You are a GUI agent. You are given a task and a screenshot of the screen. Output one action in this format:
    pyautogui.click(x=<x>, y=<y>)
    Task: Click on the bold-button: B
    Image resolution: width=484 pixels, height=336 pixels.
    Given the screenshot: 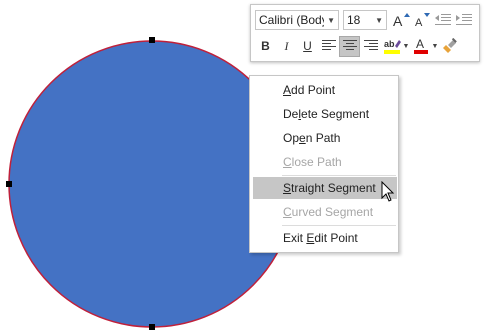 What is the action you would take?
    pyautogui.click(x=265, y=46)
    